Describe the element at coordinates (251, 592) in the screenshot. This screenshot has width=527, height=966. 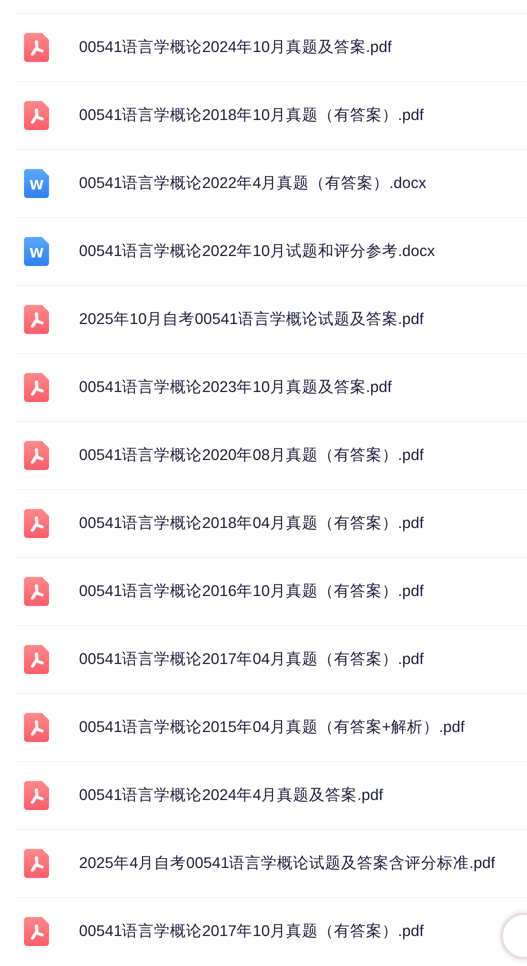
I see `file-name: 00541语言学概论2016年10月真题（有答案）.pdf` at that location.